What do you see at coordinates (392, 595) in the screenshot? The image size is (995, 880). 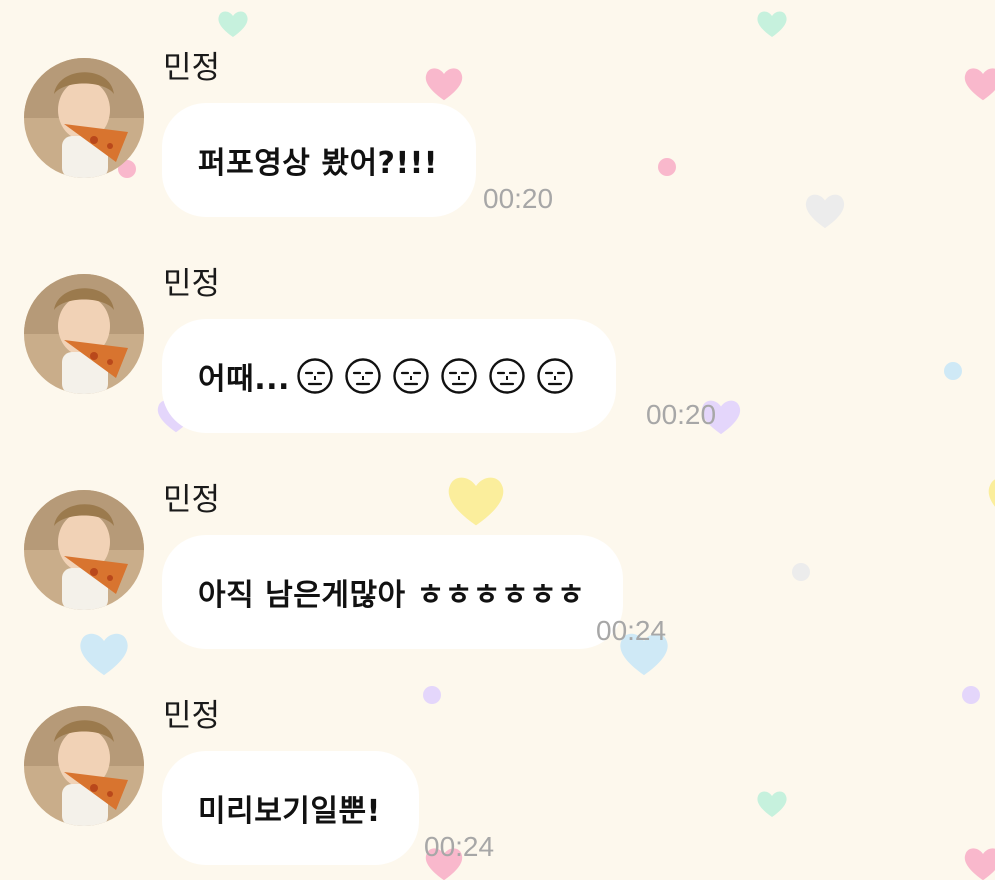 I see `message-text: 아직 남은게많아 ㅎㅎㅎㅎㅎㅎ` at bounding box center [392, 595].